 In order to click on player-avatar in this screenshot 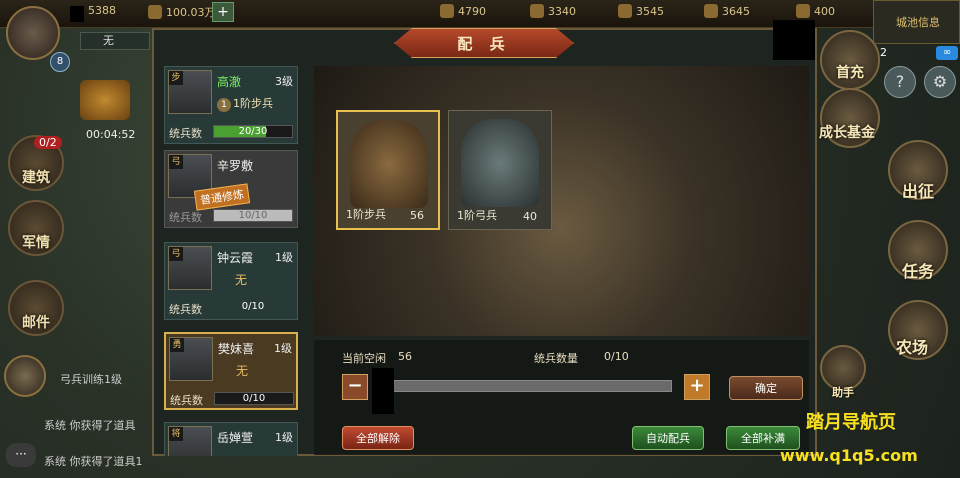, I will do `click(33, 33)`.